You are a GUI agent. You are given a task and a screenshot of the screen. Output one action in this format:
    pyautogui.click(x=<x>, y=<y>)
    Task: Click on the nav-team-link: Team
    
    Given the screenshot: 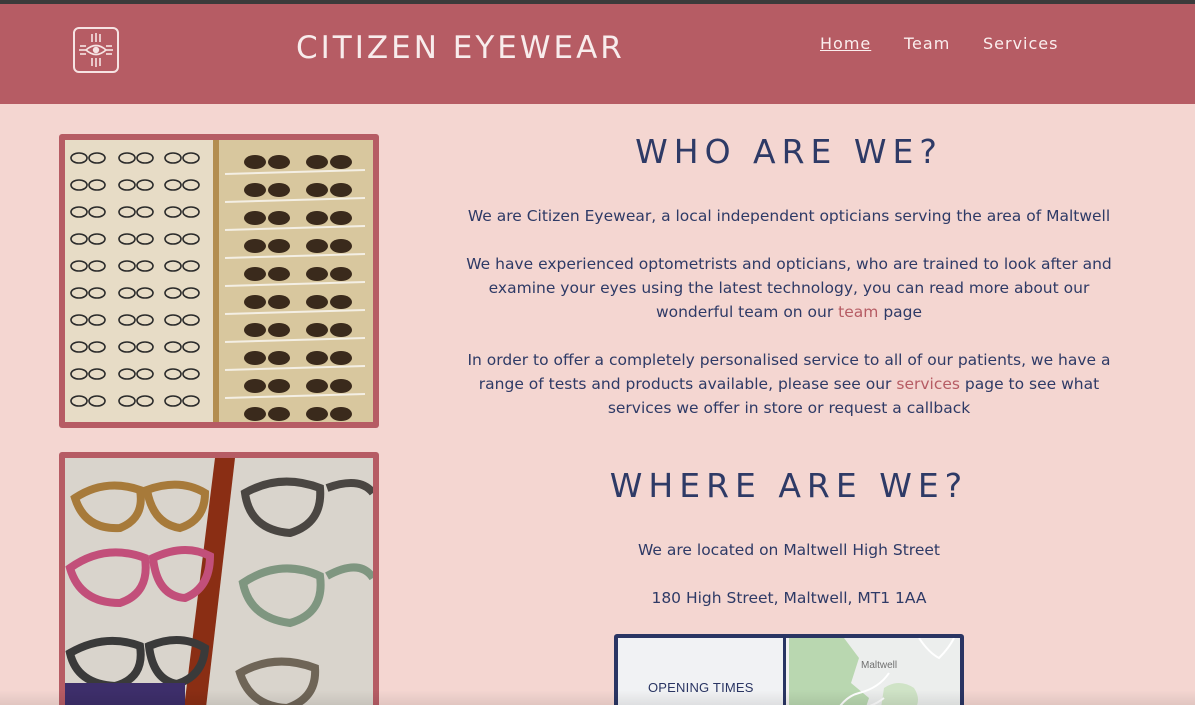 What is the action you would take?
    pyautogui.click(x=927, y=43)
    